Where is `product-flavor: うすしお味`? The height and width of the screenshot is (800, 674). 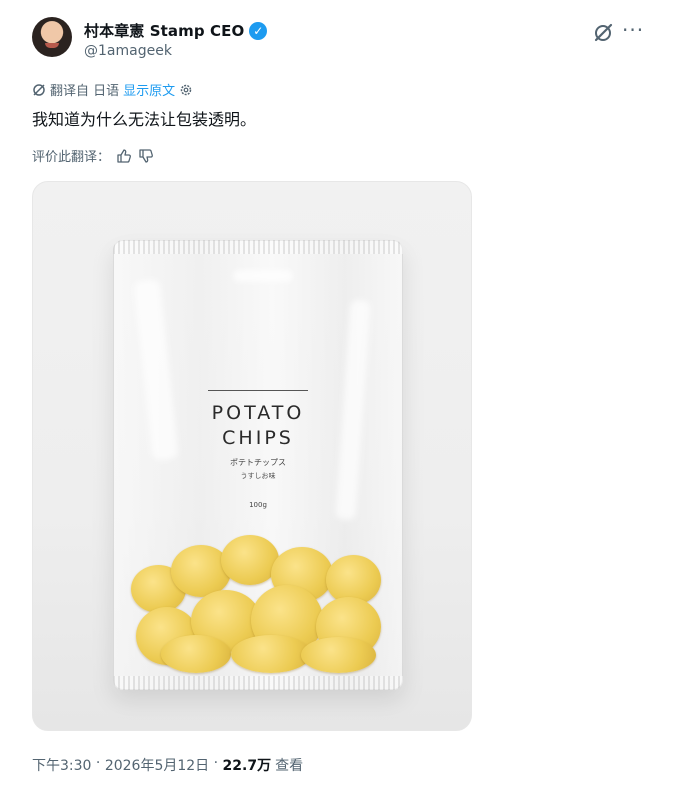
product-flavor: うすしお味 is located at coordinates (258, 476).